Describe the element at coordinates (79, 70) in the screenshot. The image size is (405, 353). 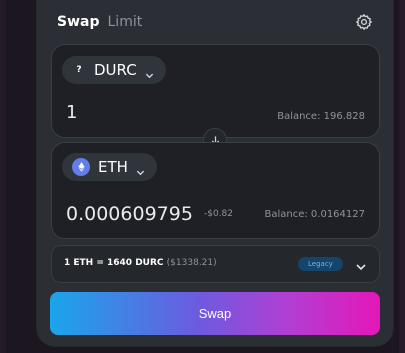
I see `unknown-token-icon: ?` at that location.